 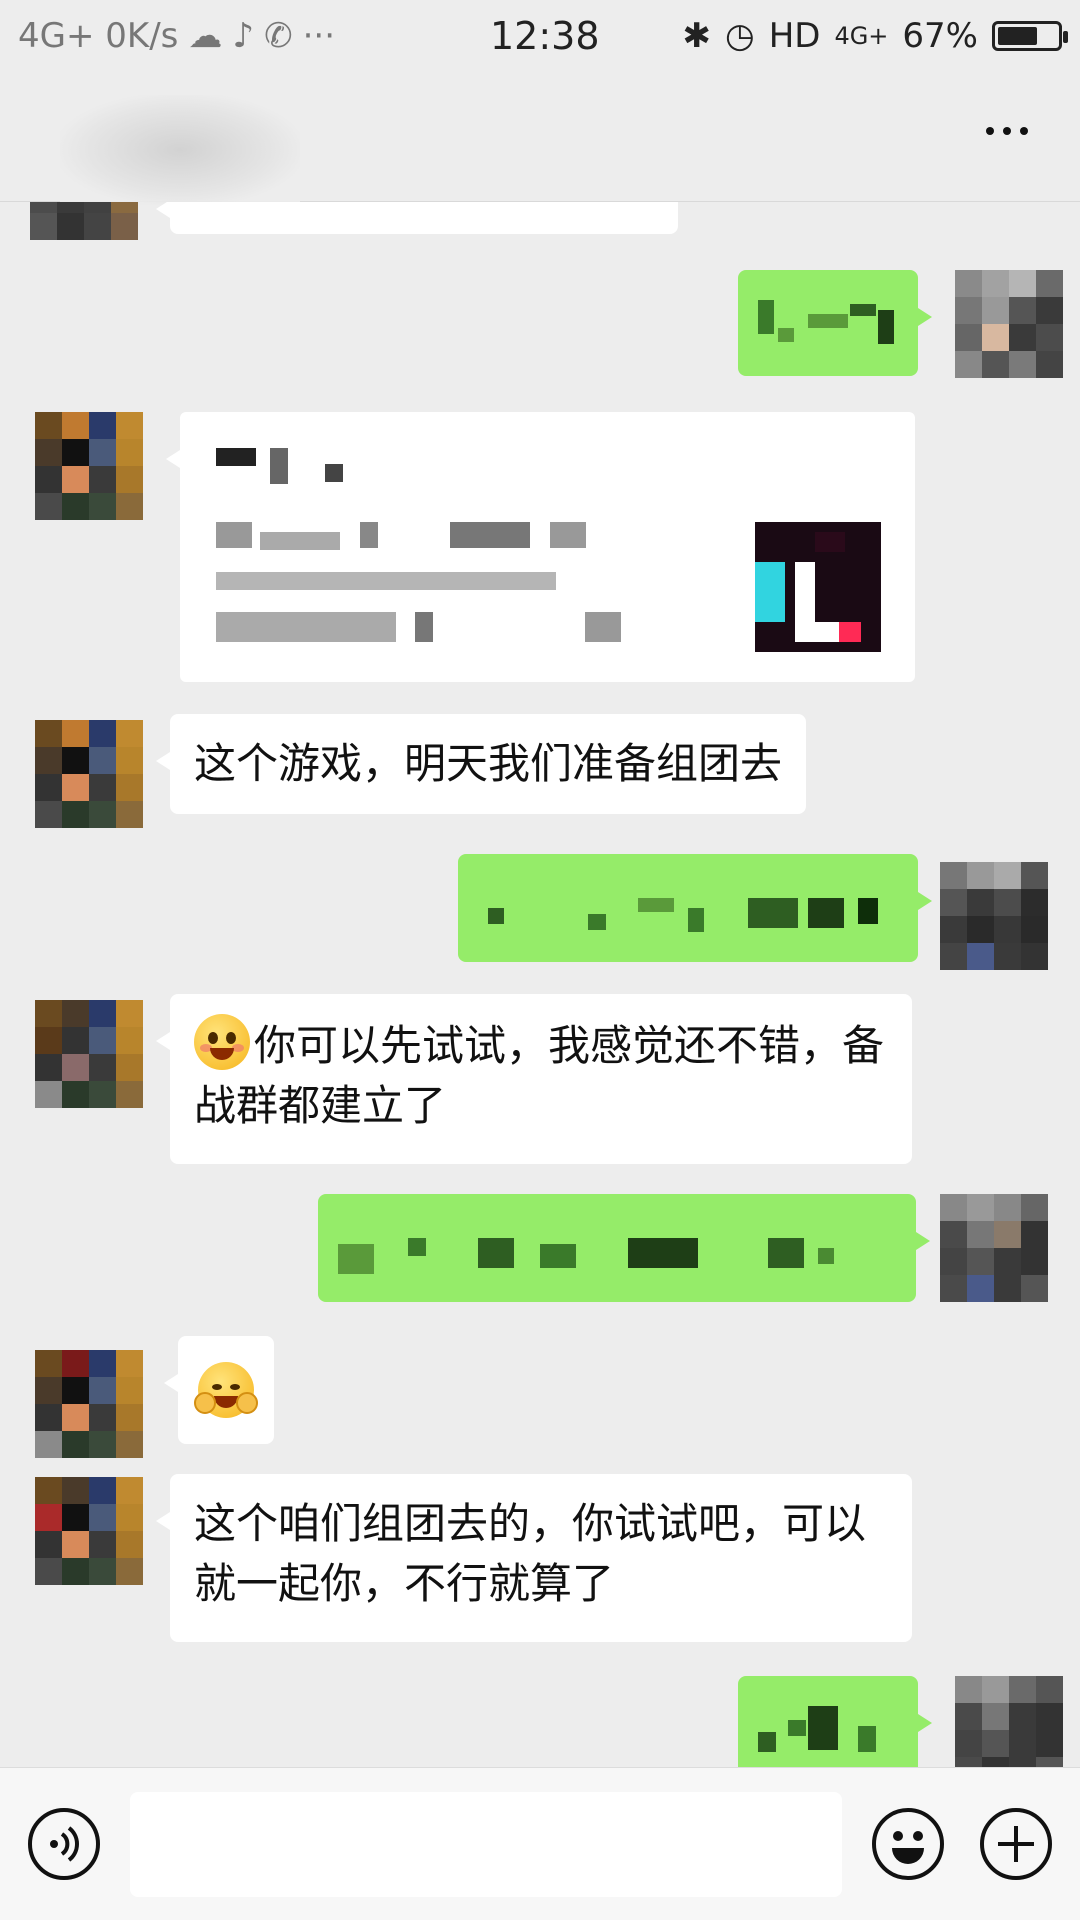 I want to click on message-bubble: 这个咱们组团去的，你试试吧，可以就一起你，不行就算了, so click(x=534, y=1558).